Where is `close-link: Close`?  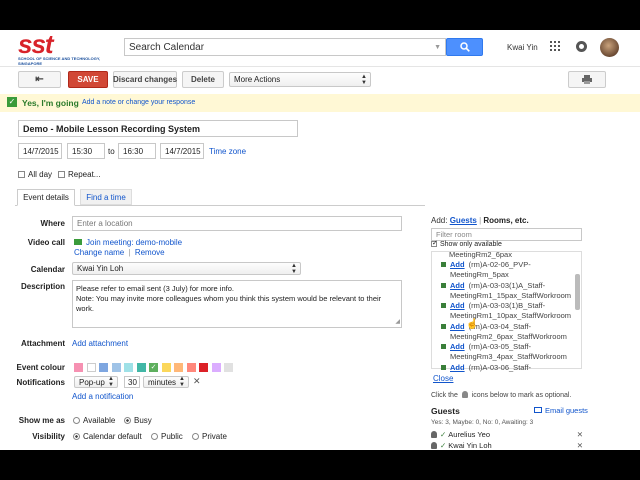
close-link: Close is located at coordinates (443, 378).